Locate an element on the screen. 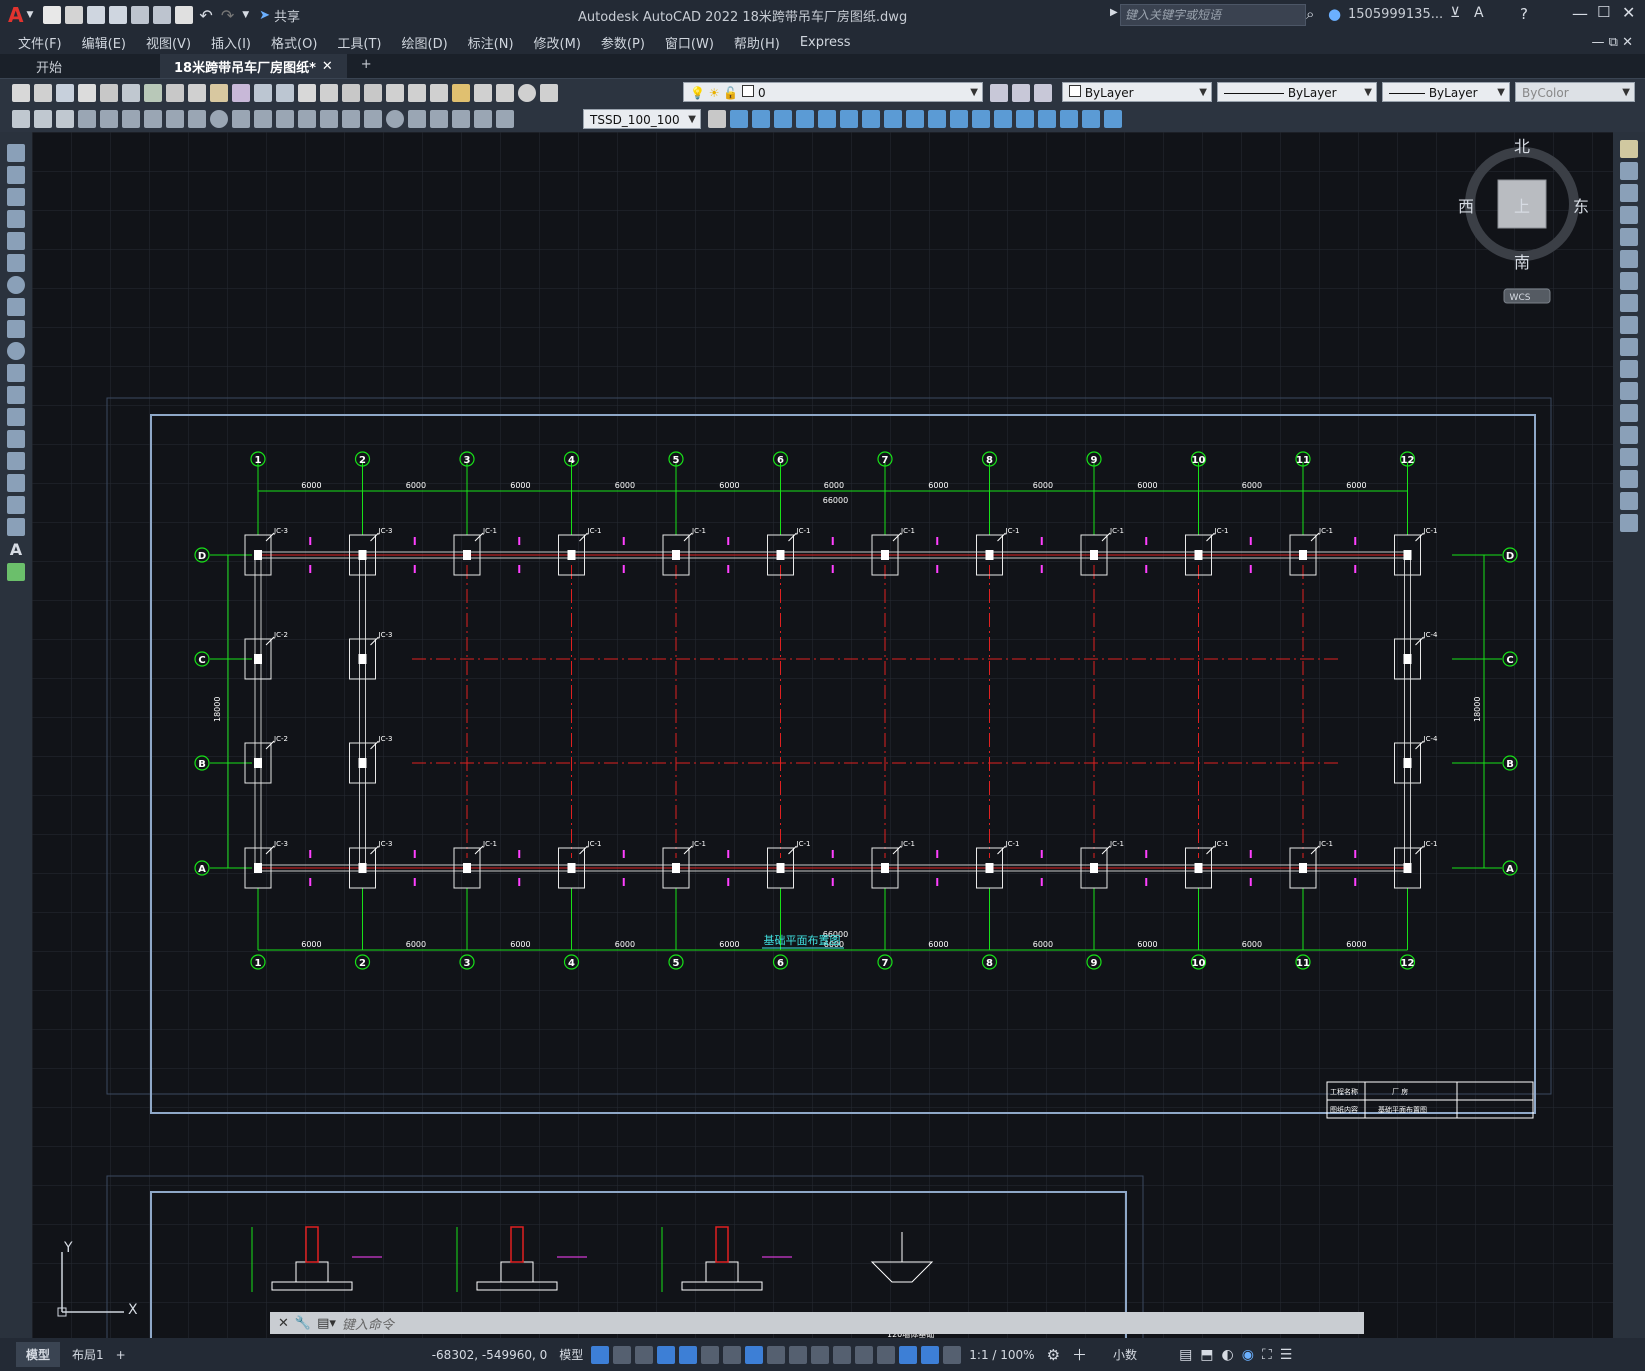 The height and width of the screenshot is (1371, 1645). layer-lock-icon: 🔓 is located at coordinates (730, 93).